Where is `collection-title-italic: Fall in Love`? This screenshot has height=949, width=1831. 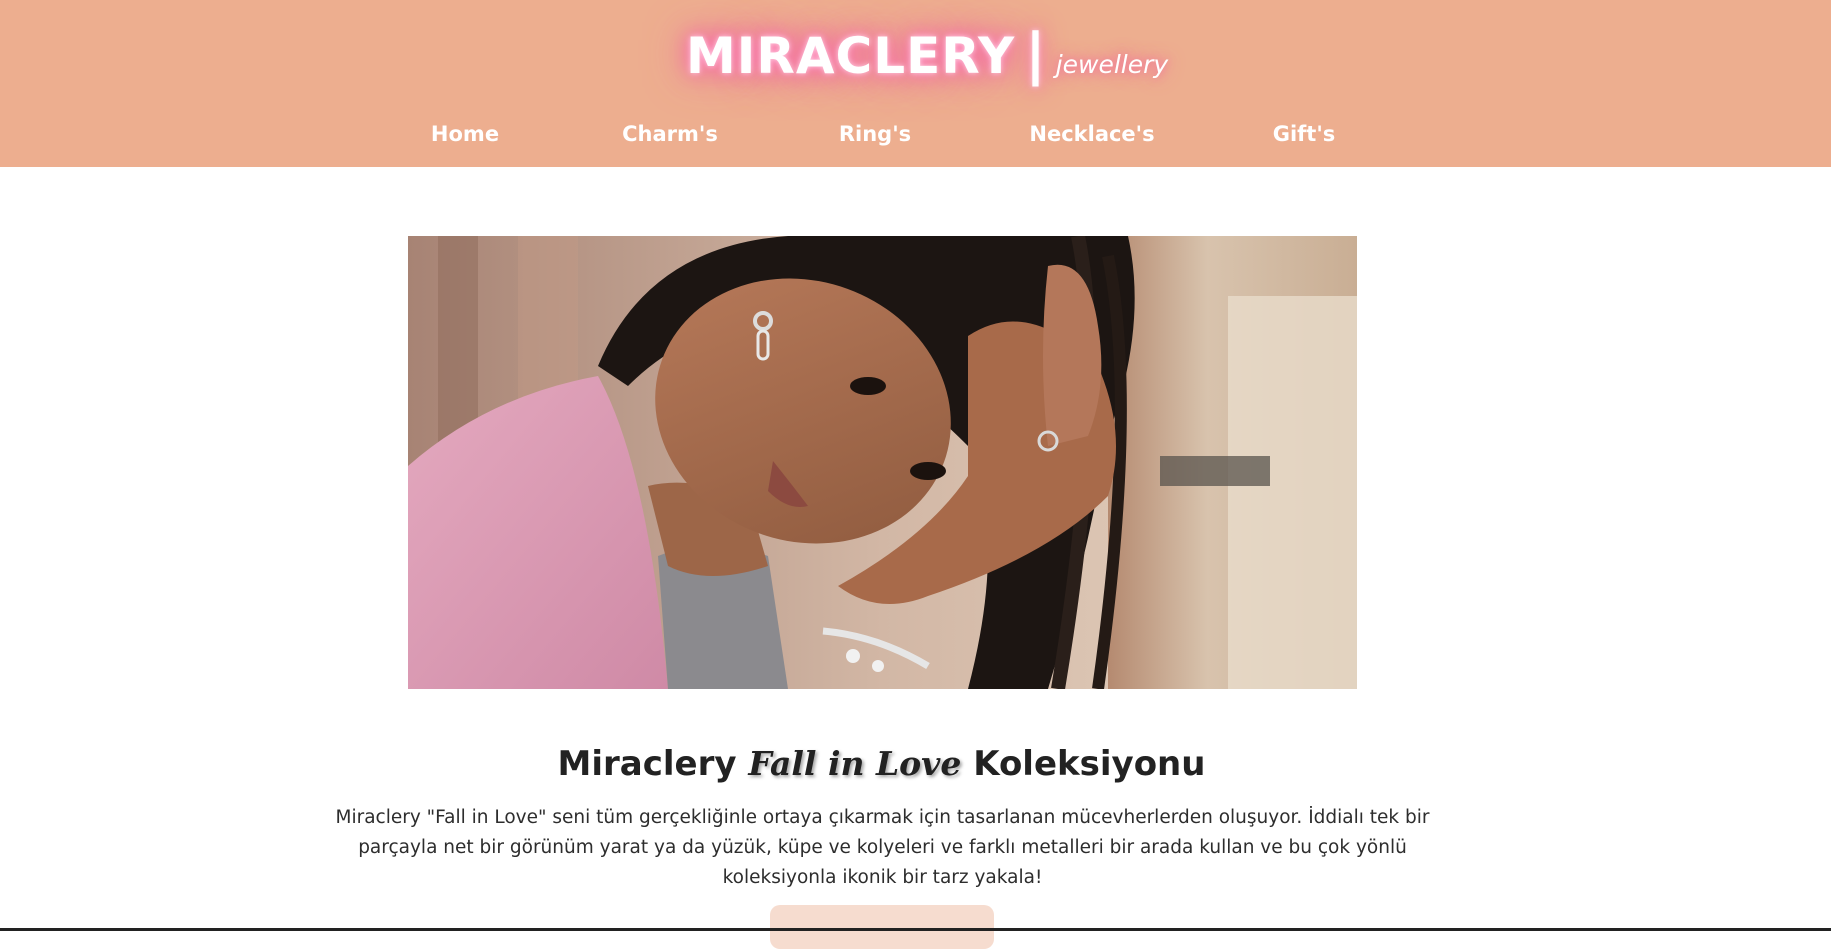 collection-title-italic: Fall in Love is located at coordinates (855, 763).